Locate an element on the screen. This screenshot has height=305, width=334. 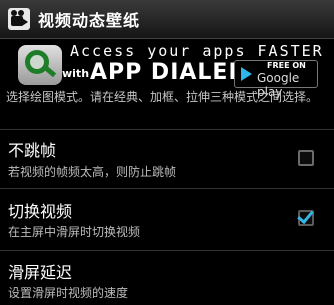
checkmark-icon is located at coordinates (305, 215).